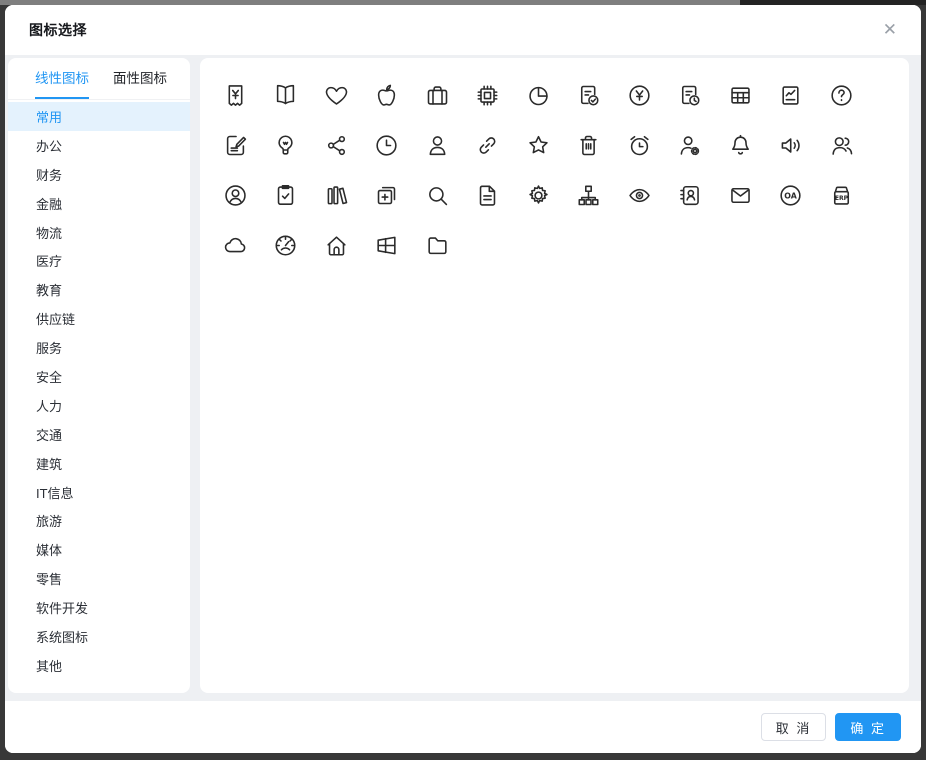 This screenshot has width=926, height=760. What do you see at coordinates (99, 79) in the screenshot?
I see `tab-bar: 线性图标 面性图标` at bounding box center [99, 79].